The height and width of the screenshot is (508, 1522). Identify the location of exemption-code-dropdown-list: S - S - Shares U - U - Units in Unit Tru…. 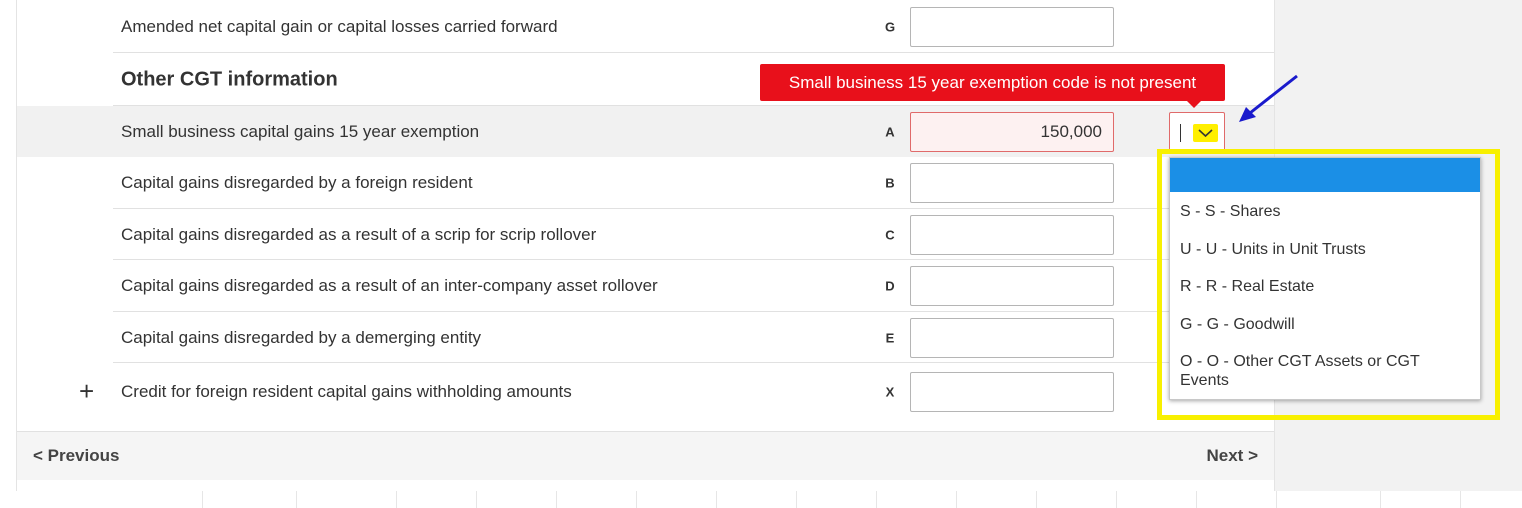
(1325, 278).